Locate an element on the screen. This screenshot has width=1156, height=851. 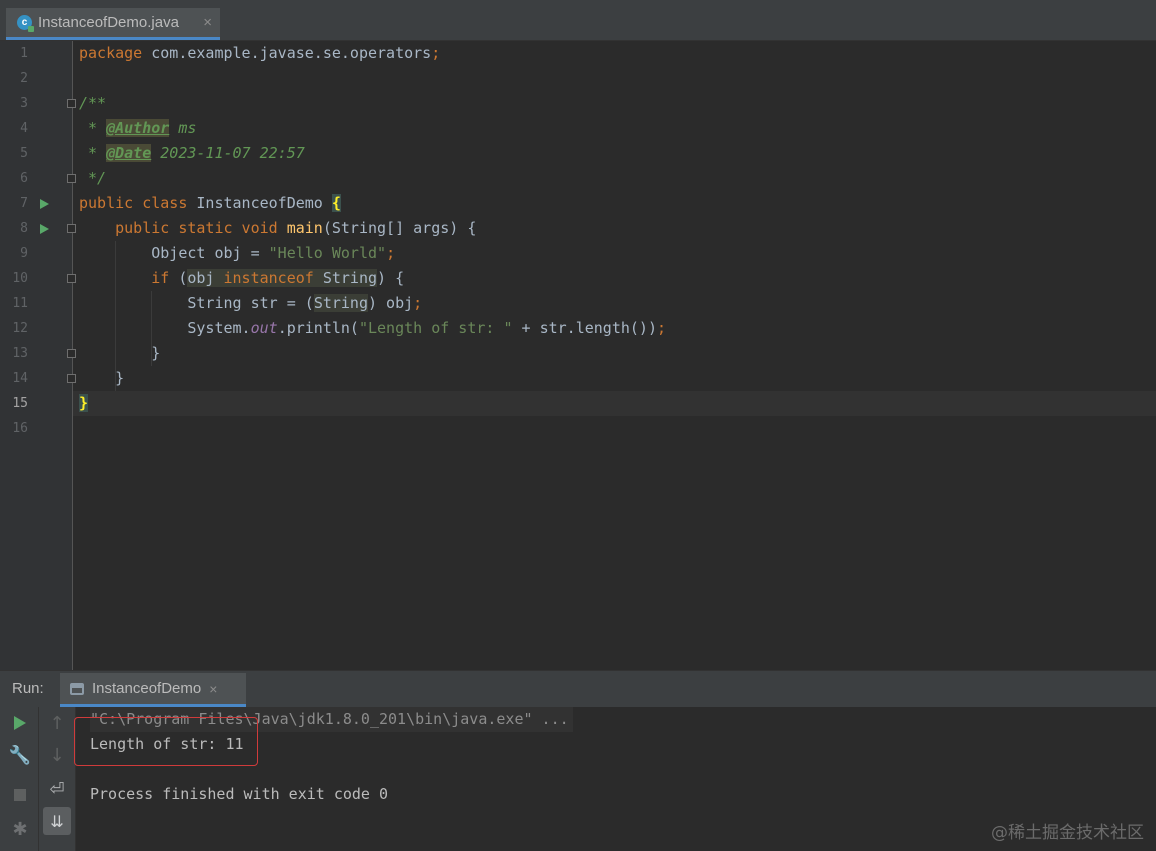
line-number-gutter: 1 2 3 4 5 6 7 8 9 10 11 12 13 14 15 16 is located at coordinates (36, 355).